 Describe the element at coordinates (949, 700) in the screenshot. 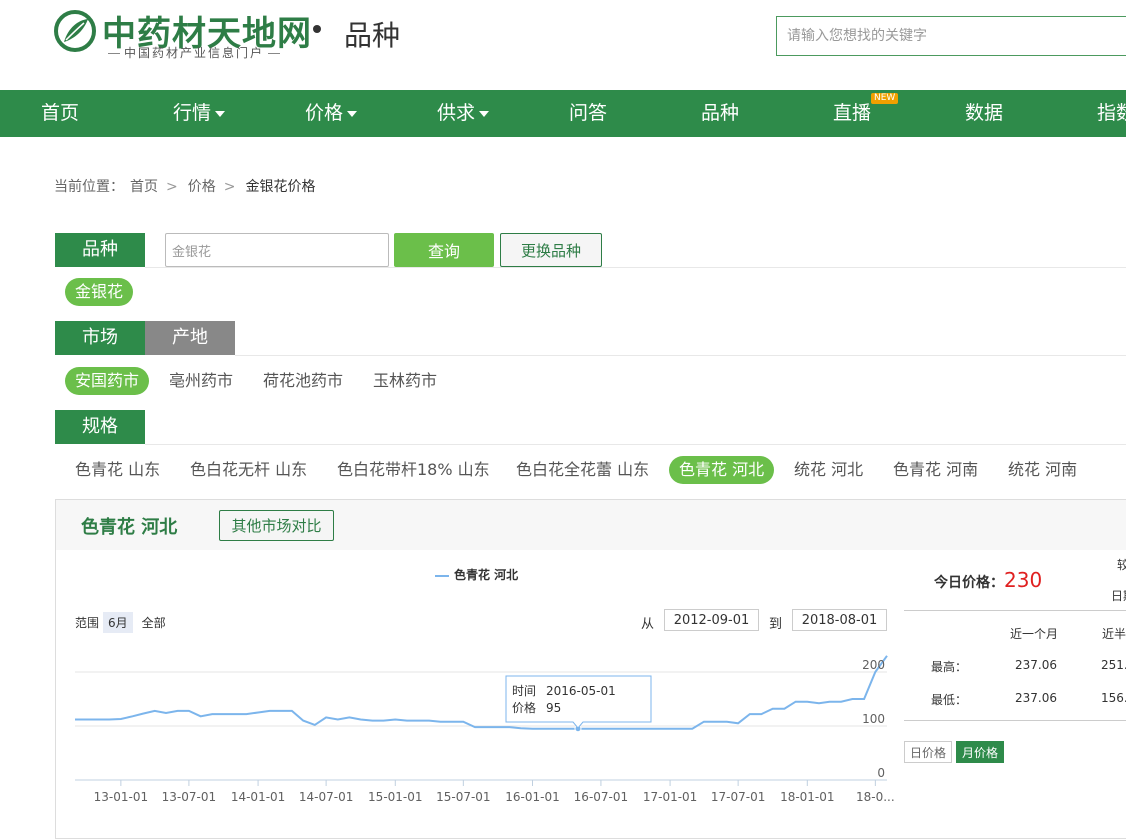

I see `row-low-label: 最低：` at that location.